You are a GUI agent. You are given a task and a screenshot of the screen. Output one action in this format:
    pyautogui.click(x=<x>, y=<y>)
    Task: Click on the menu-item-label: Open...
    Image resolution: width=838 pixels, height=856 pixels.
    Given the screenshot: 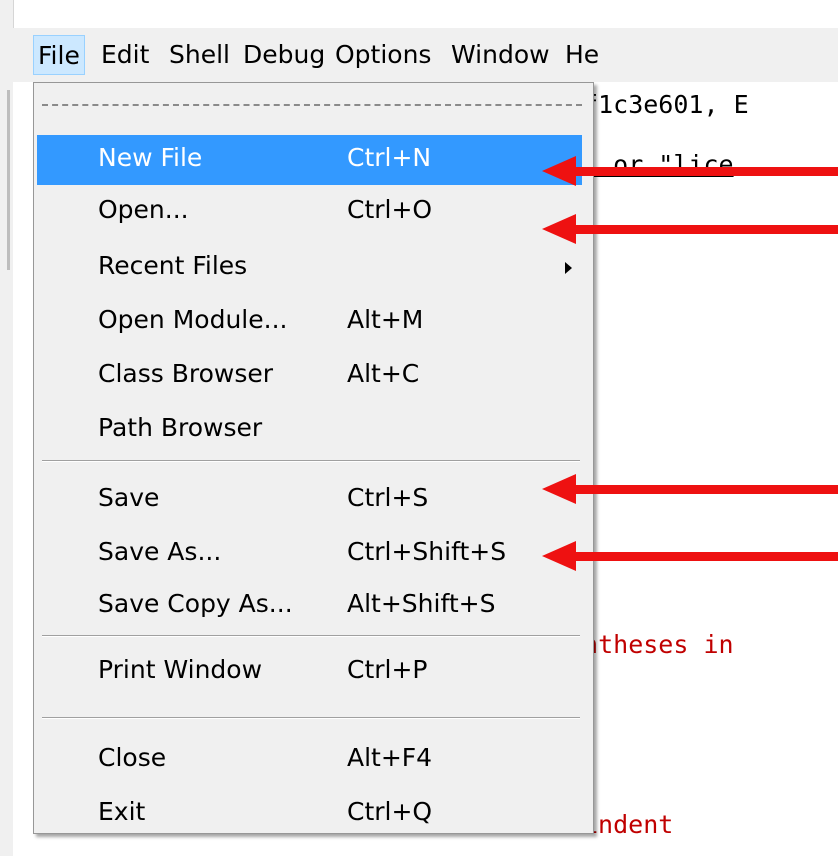 What is the action you would take?
    pyautogui.click(x=143, y=209)
    